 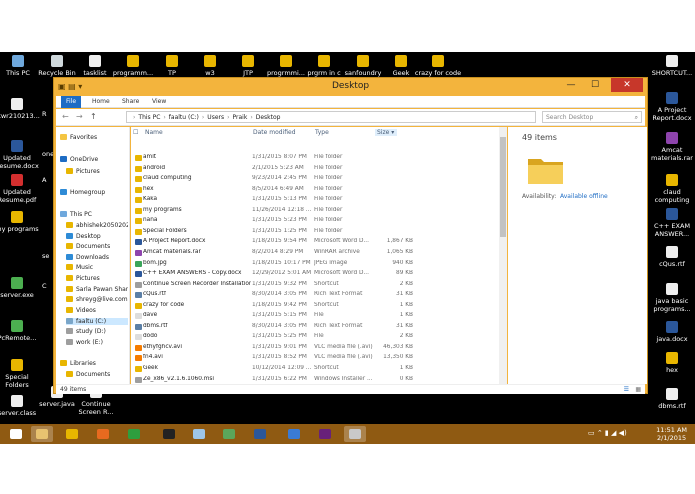 What do you see at coordinates (325, 434) in the screenshot?
I see `visual-studio-taskbar-icon` at bounding box center [325, 434].